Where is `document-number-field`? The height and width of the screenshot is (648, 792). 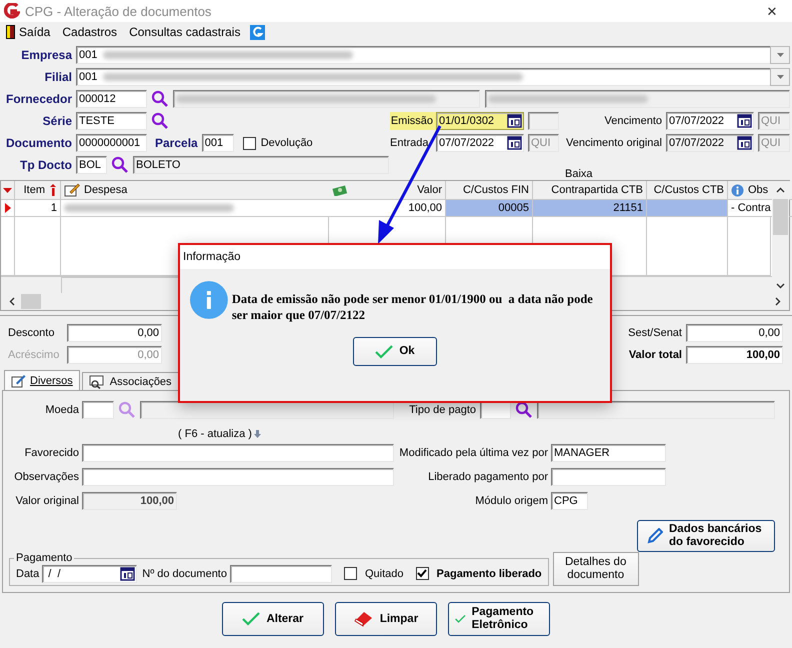 document-number-field is located at coordinates (281, 573).